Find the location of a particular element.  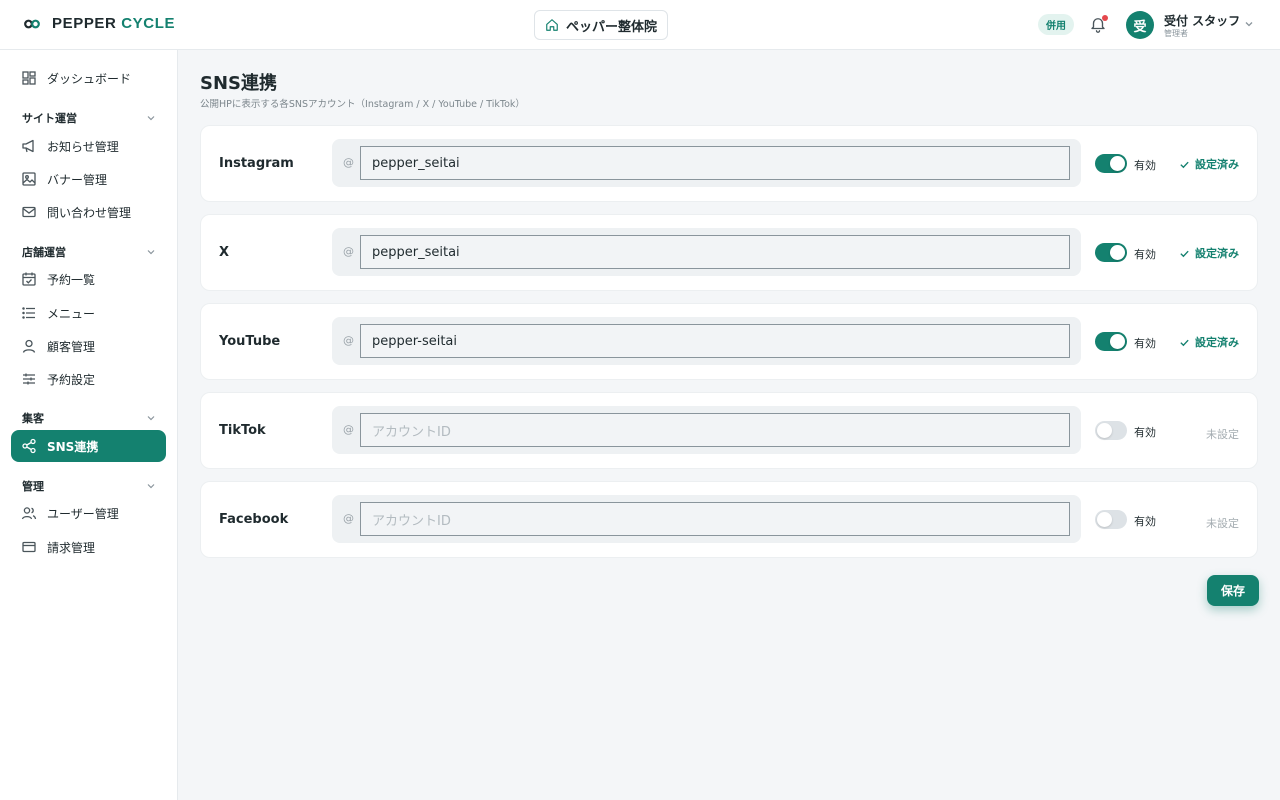

sns-name: Instagram is located at coordinates (256, 163).